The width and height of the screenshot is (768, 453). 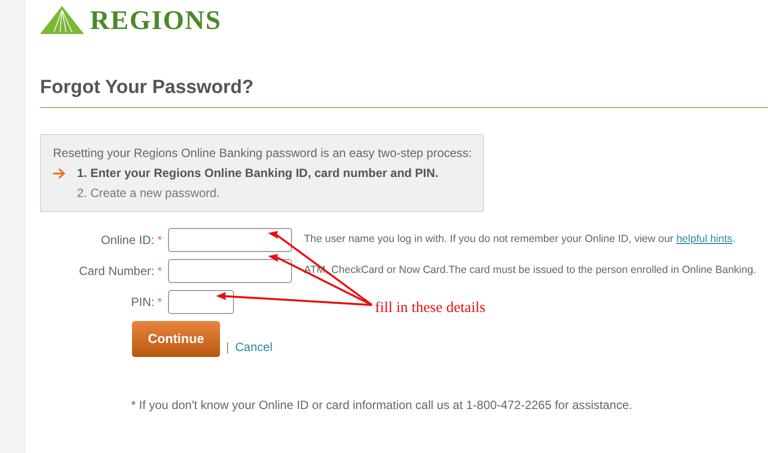 What do you see at coordinates (127, 240) in the screenshot?
I see `field-label: Online ID:` at bounding box center [127, 240].